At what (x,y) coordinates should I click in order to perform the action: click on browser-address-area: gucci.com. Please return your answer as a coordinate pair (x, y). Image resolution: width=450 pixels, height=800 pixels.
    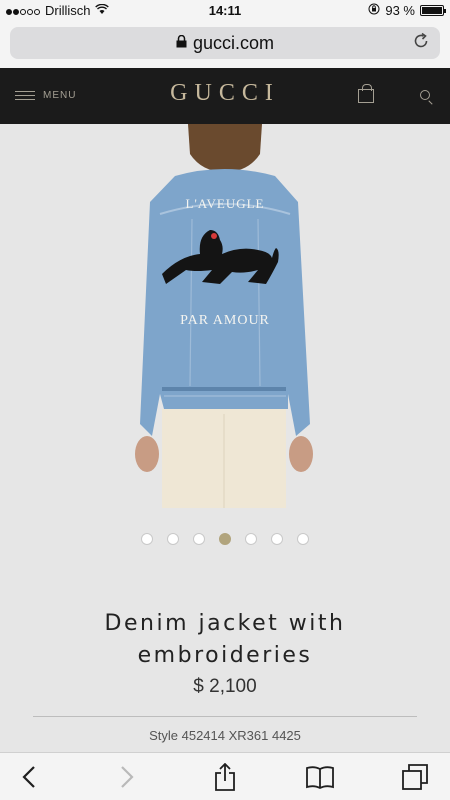
    Looking at the image, I should click on (225, 45).